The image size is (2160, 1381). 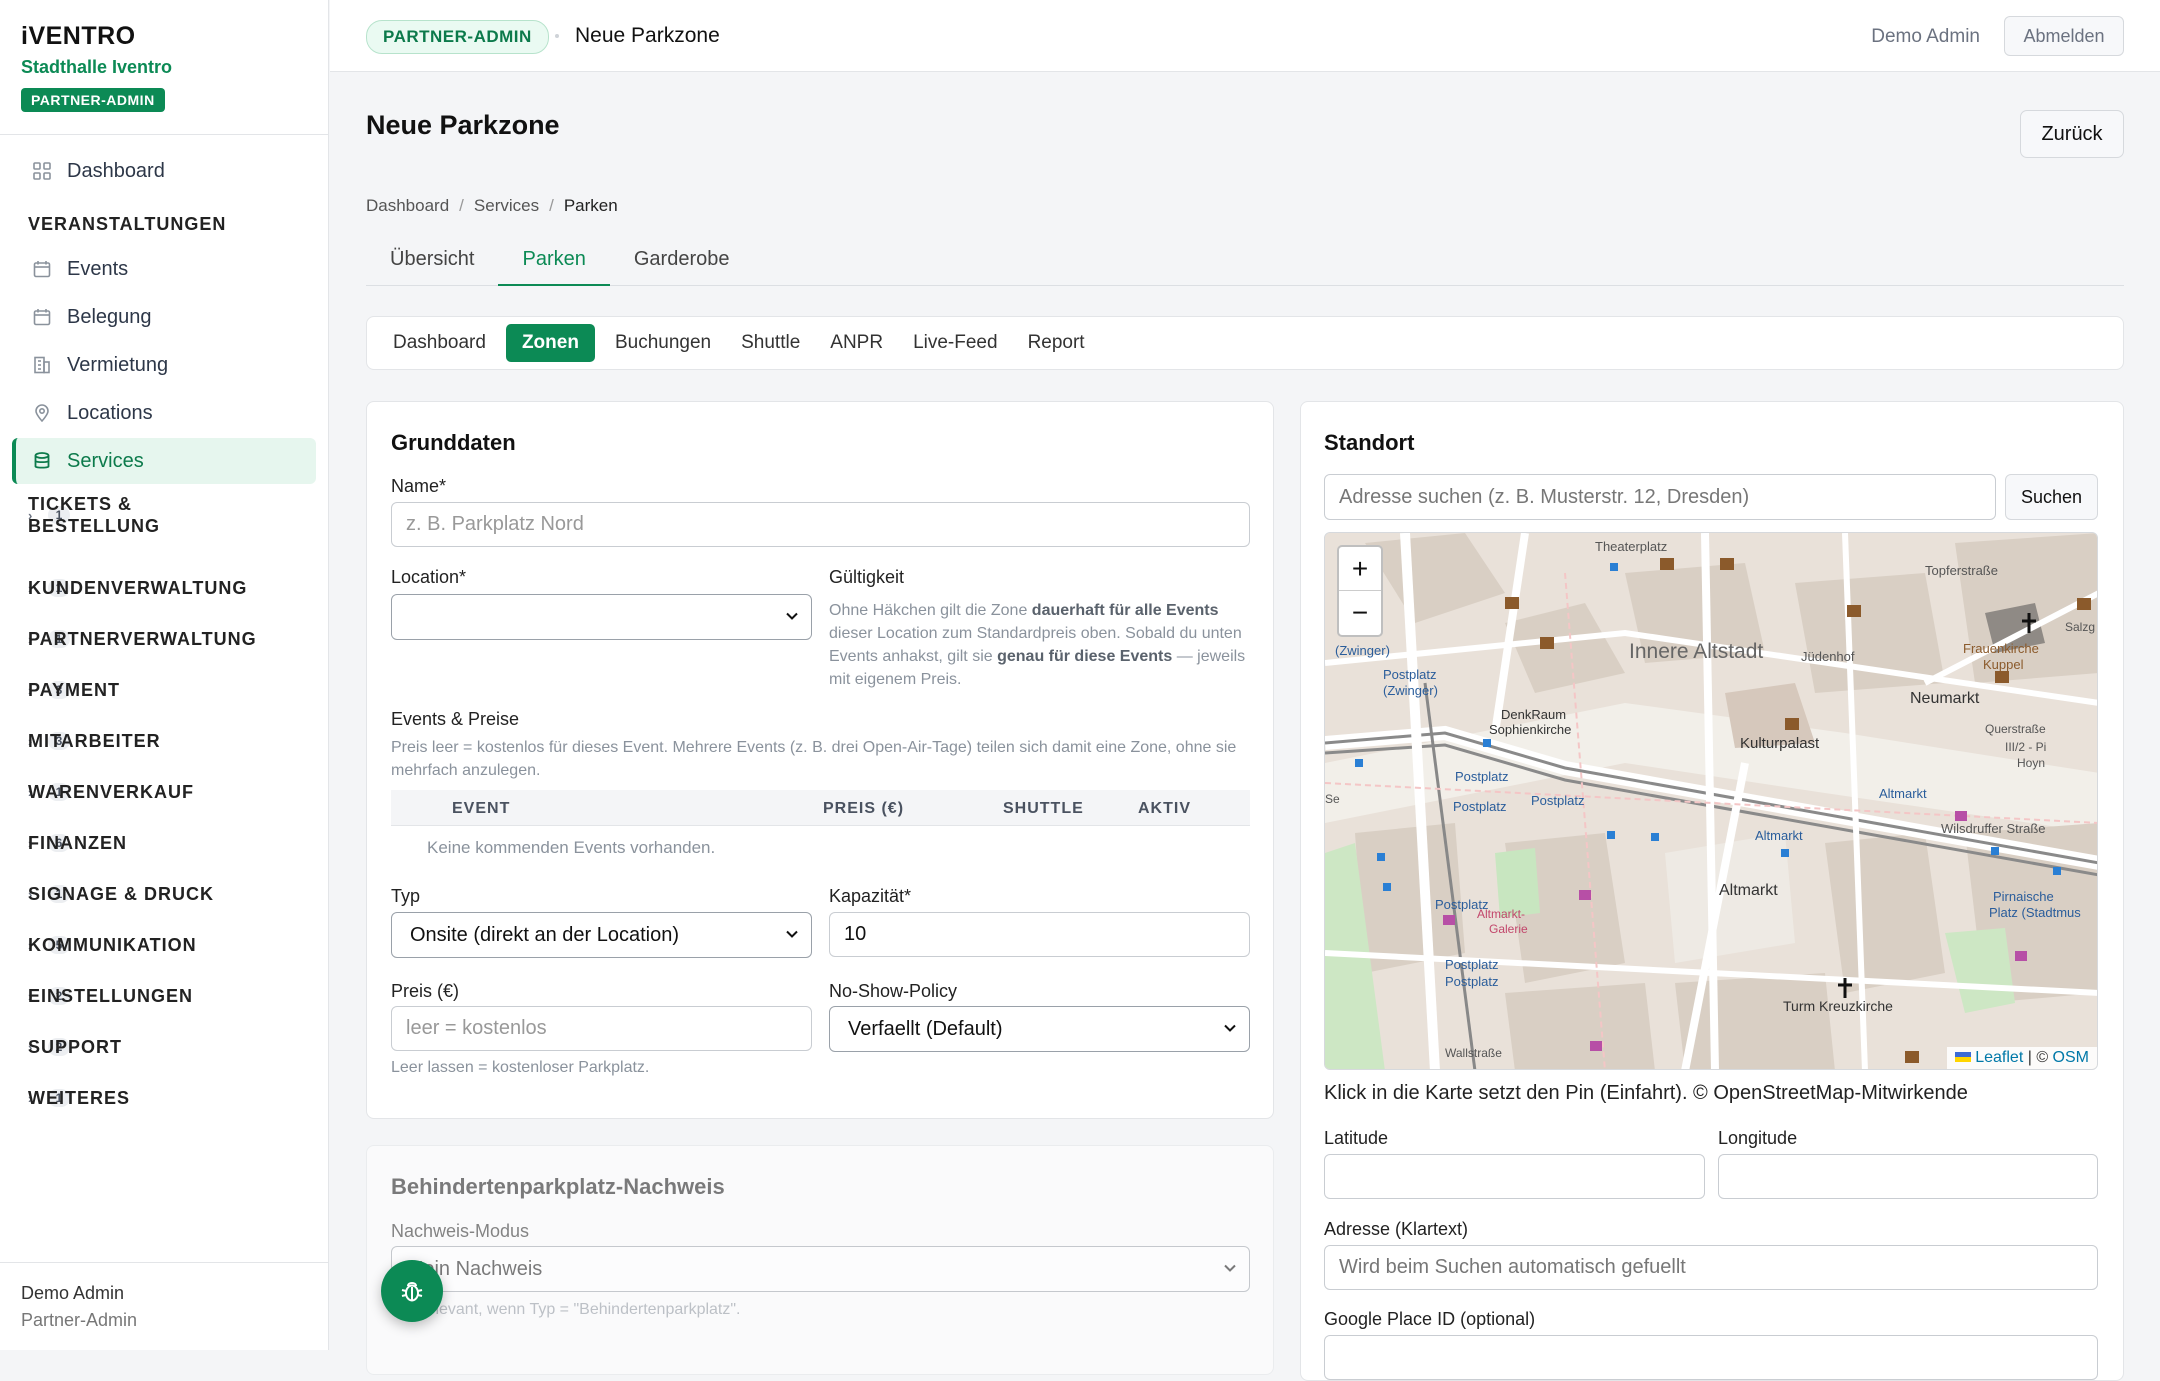 I want to click on breadcrumb-current: Parken, so click(x=590, y=205).